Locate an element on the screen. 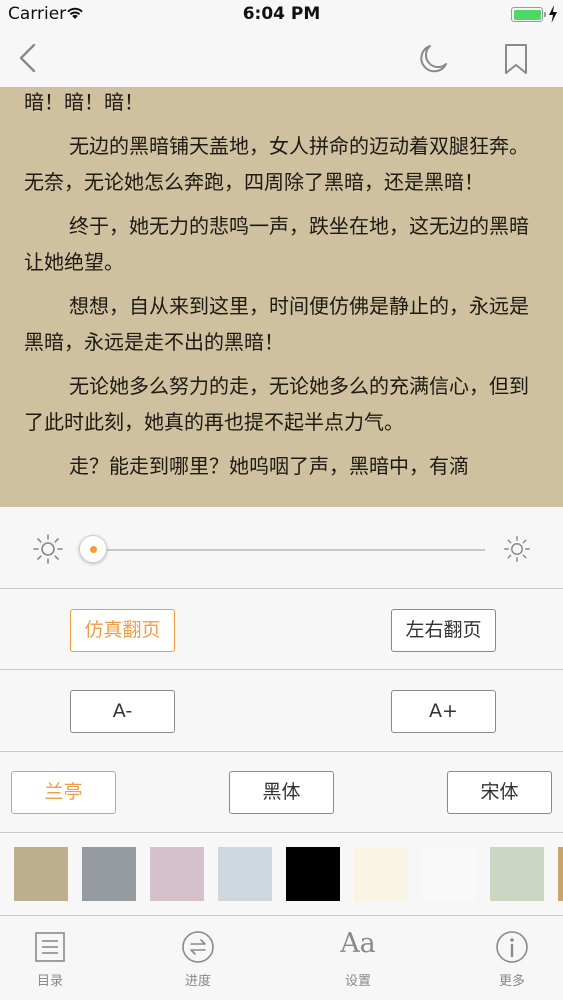 This screenshot has height=1000, width=563. font-size-increase-button: A+ is located at coordinates (443, 711).